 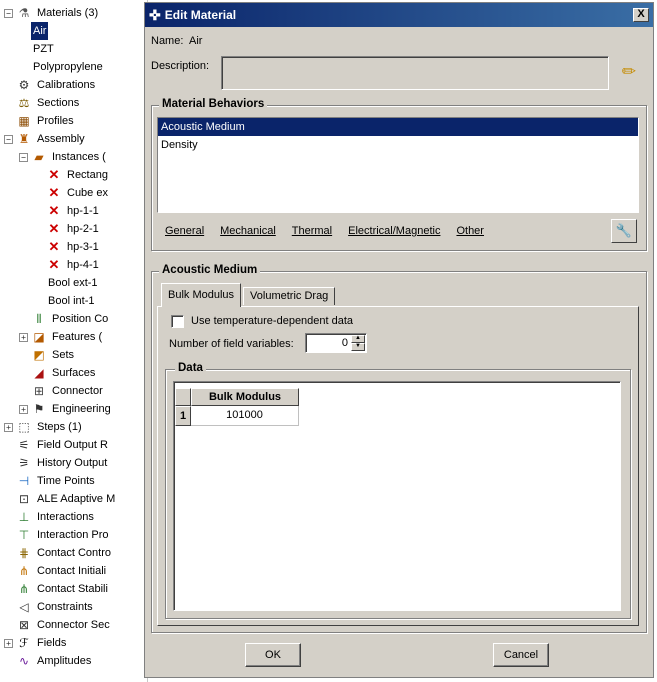 I want to click on tree-item-label: Connector, so click(x=77, y=391).